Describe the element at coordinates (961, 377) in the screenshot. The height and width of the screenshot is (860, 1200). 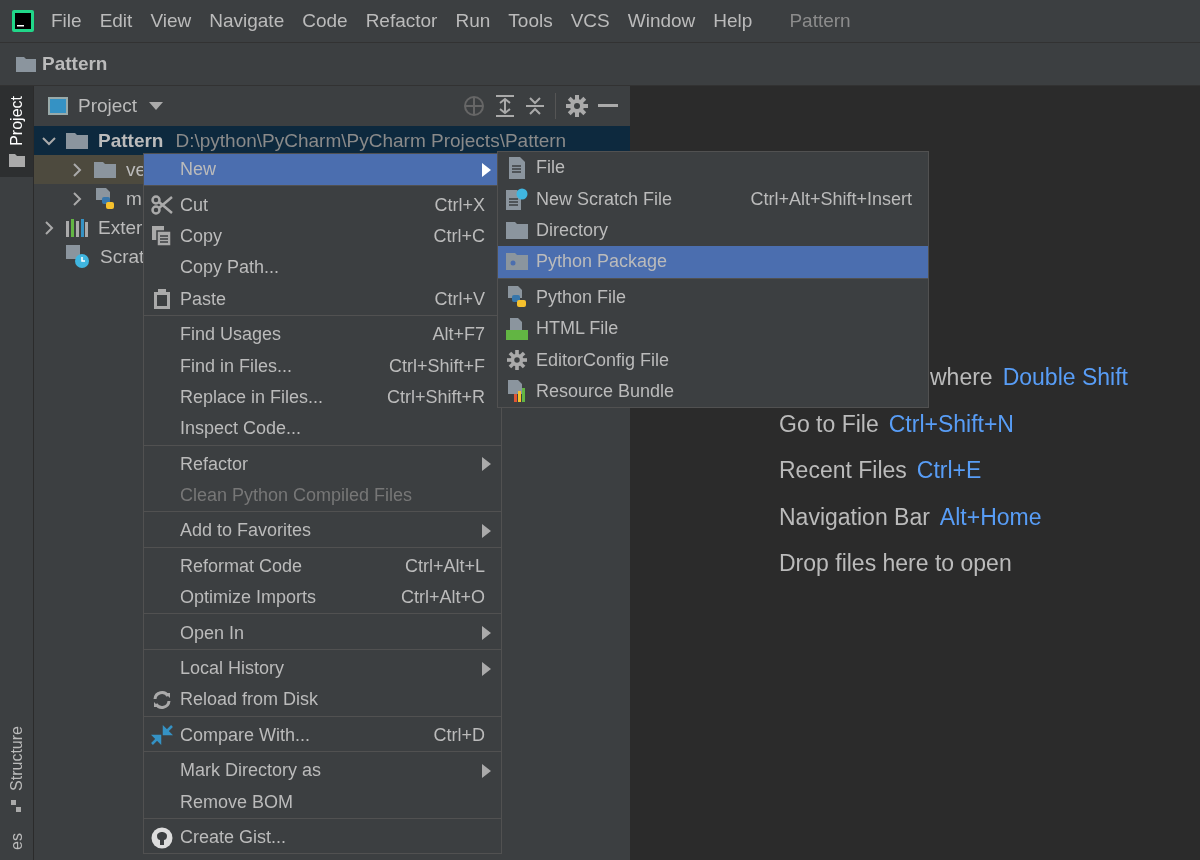
I see `hint-label: where` at that location.